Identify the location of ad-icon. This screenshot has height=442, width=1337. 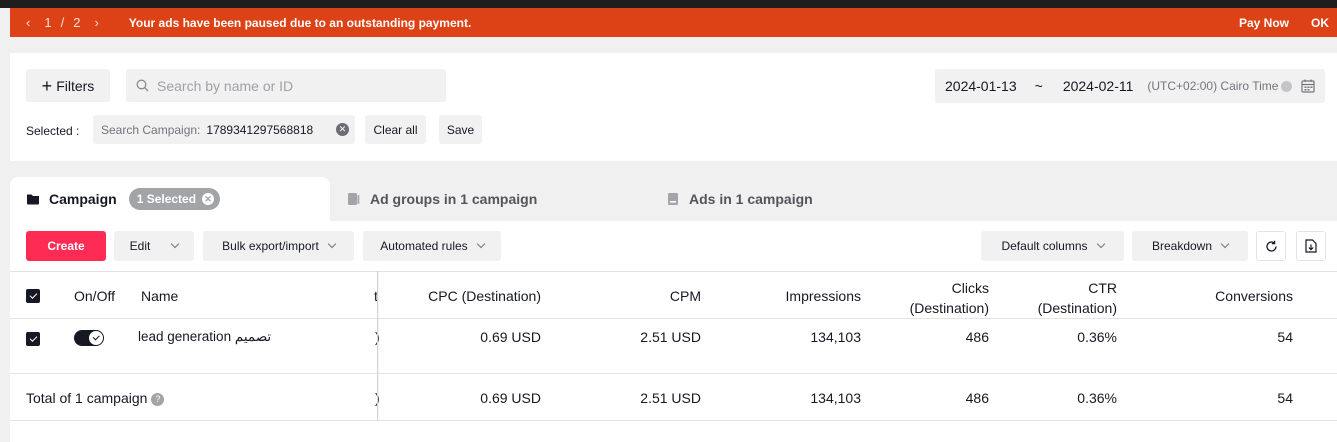
(673, 199).